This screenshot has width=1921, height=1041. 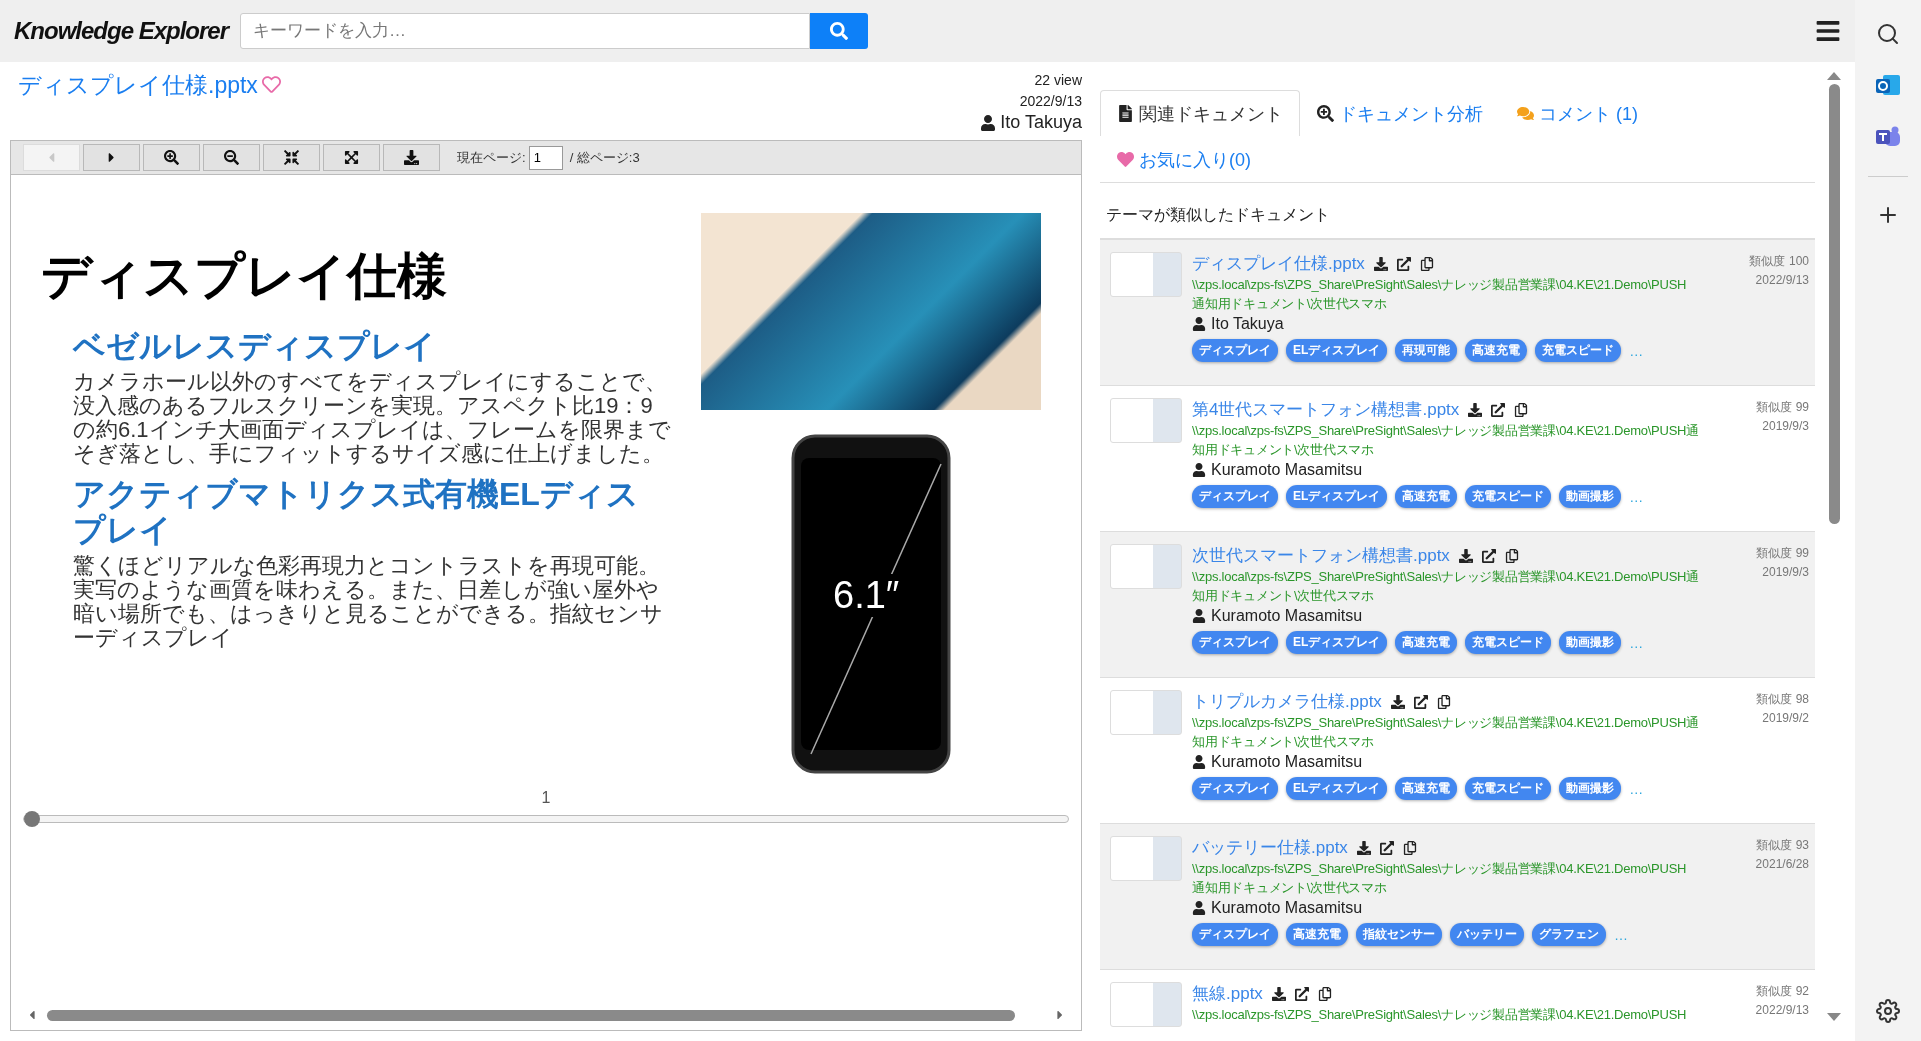 What do you see at coordinates (1888, 34) in the screenshot?
I see `search-button` at bounding box center [1888, 34].